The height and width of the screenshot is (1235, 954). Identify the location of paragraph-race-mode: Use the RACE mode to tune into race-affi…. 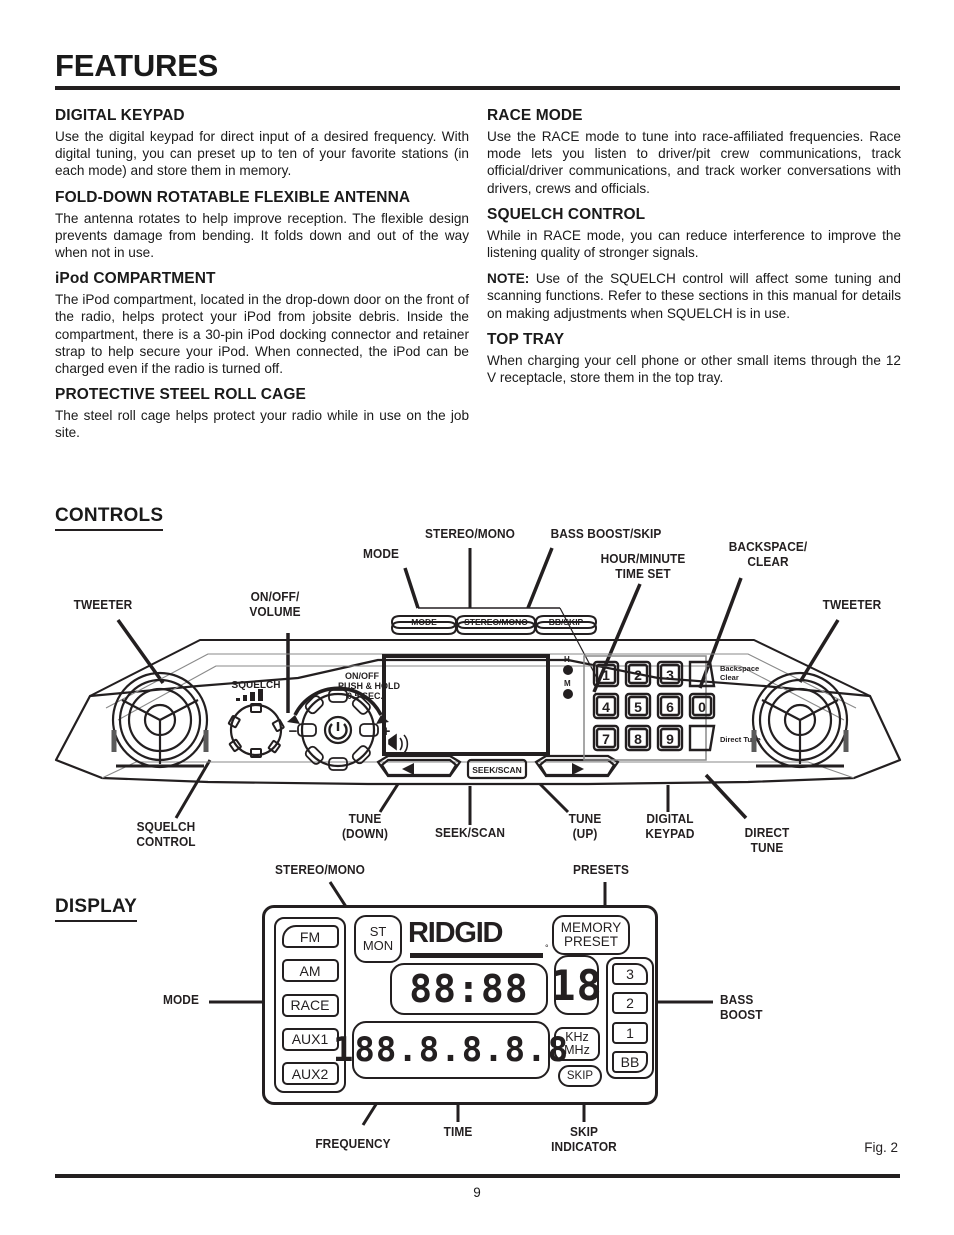
(694, 162).